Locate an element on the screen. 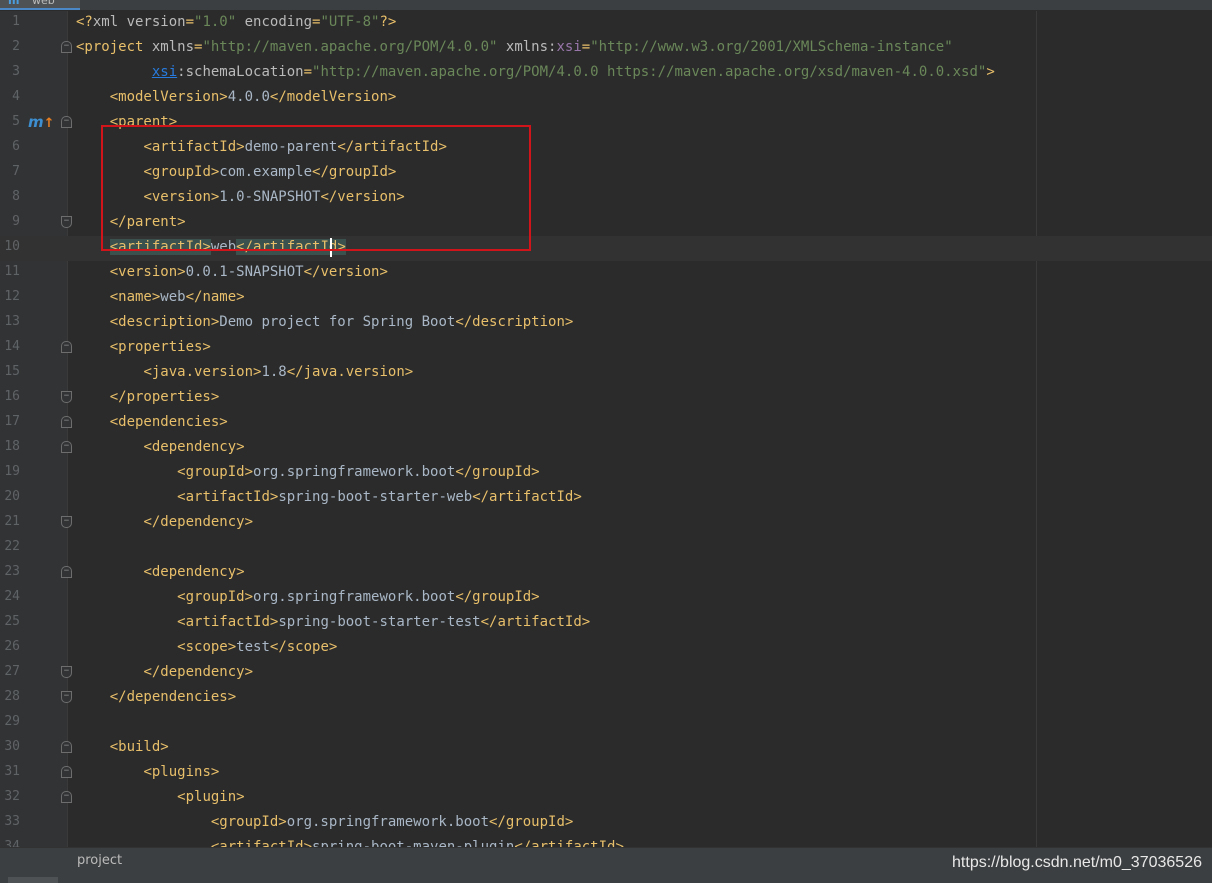 This screenshot has height=883, width=1212. code-line: 11 <version>0.0.1-SNAPSHOT</version> is located at coordinates (606, 273).